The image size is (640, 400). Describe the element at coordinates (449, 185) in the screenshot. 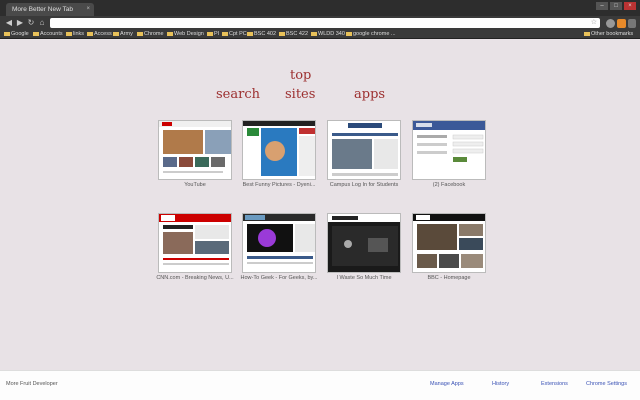

I see `tile-label-facebook: (2) Facebook` at that location.